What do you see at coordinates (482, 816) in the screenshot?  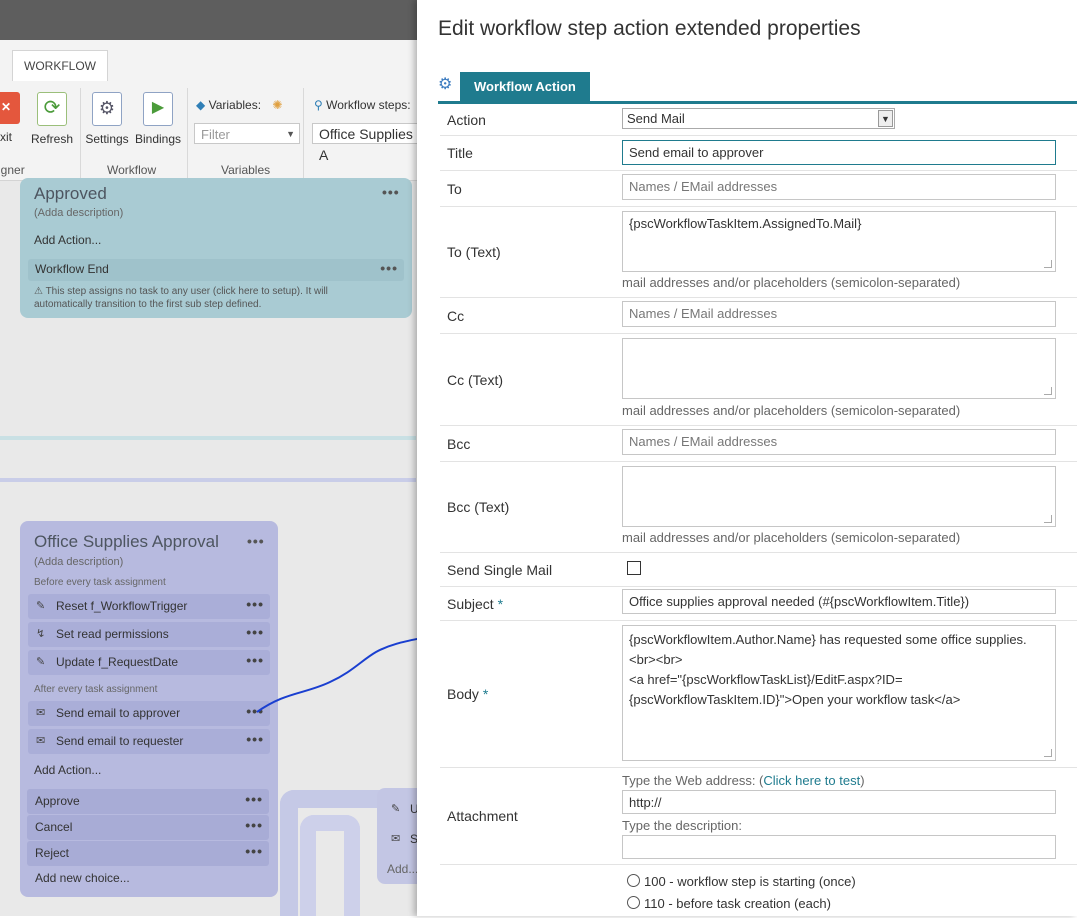 I see `attachment-label: Attachment` at bounding box center [482, 816].